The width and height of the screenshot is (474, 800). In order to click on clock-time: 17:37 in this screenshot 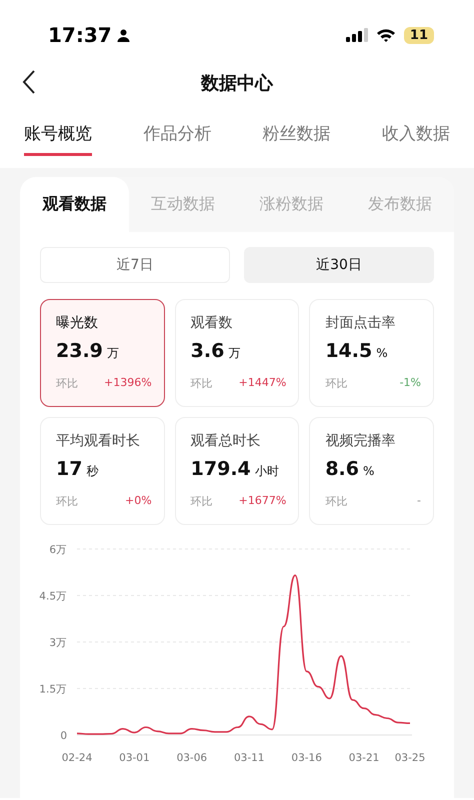, I will do `click(80, 35)`.